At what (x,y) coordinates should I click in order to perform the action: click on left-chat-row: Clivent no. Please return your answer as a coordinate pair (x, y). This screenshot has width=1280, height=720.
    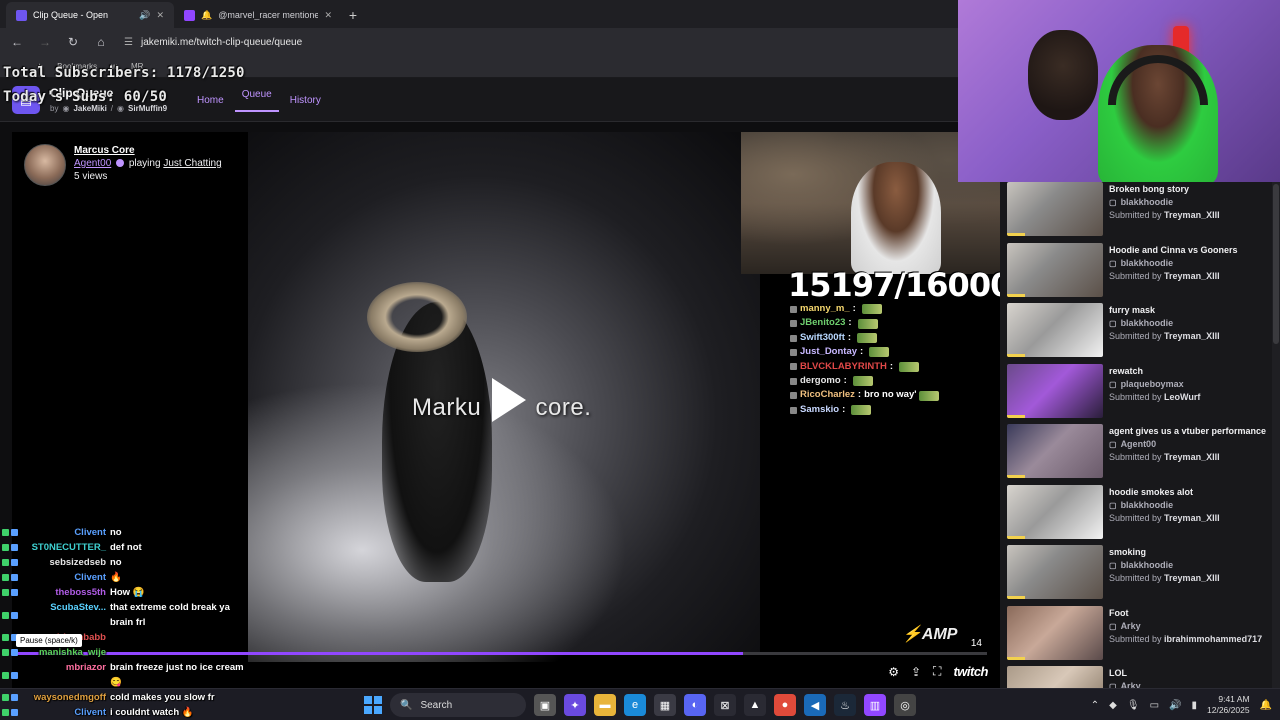
    Looking at the image, I should click on (132, 532).